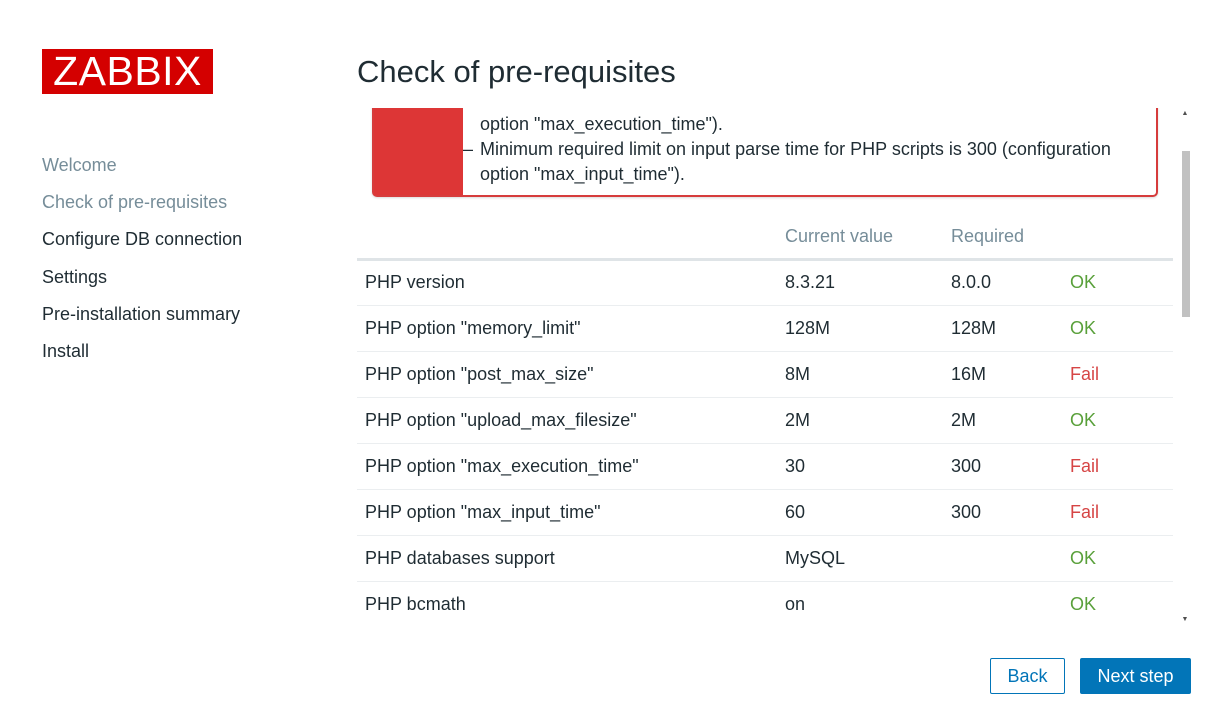 This screenshot has height=723, width=1210. Describe the element at coordinates (1002, 282) in the screenshot. I see `row-required: 8.0.0` at that location.